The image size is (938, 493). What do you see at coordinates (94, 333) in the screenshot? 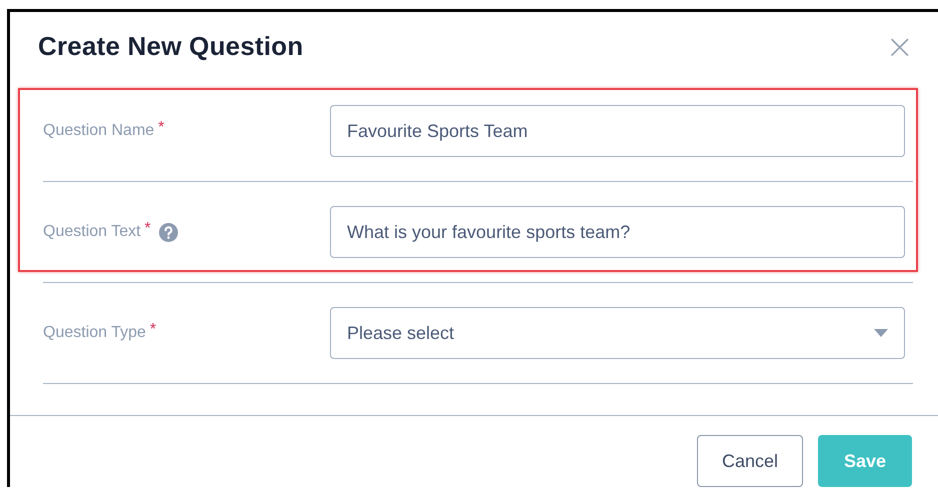
I see `field-label: Question Type` at bounding box center [94, 333].